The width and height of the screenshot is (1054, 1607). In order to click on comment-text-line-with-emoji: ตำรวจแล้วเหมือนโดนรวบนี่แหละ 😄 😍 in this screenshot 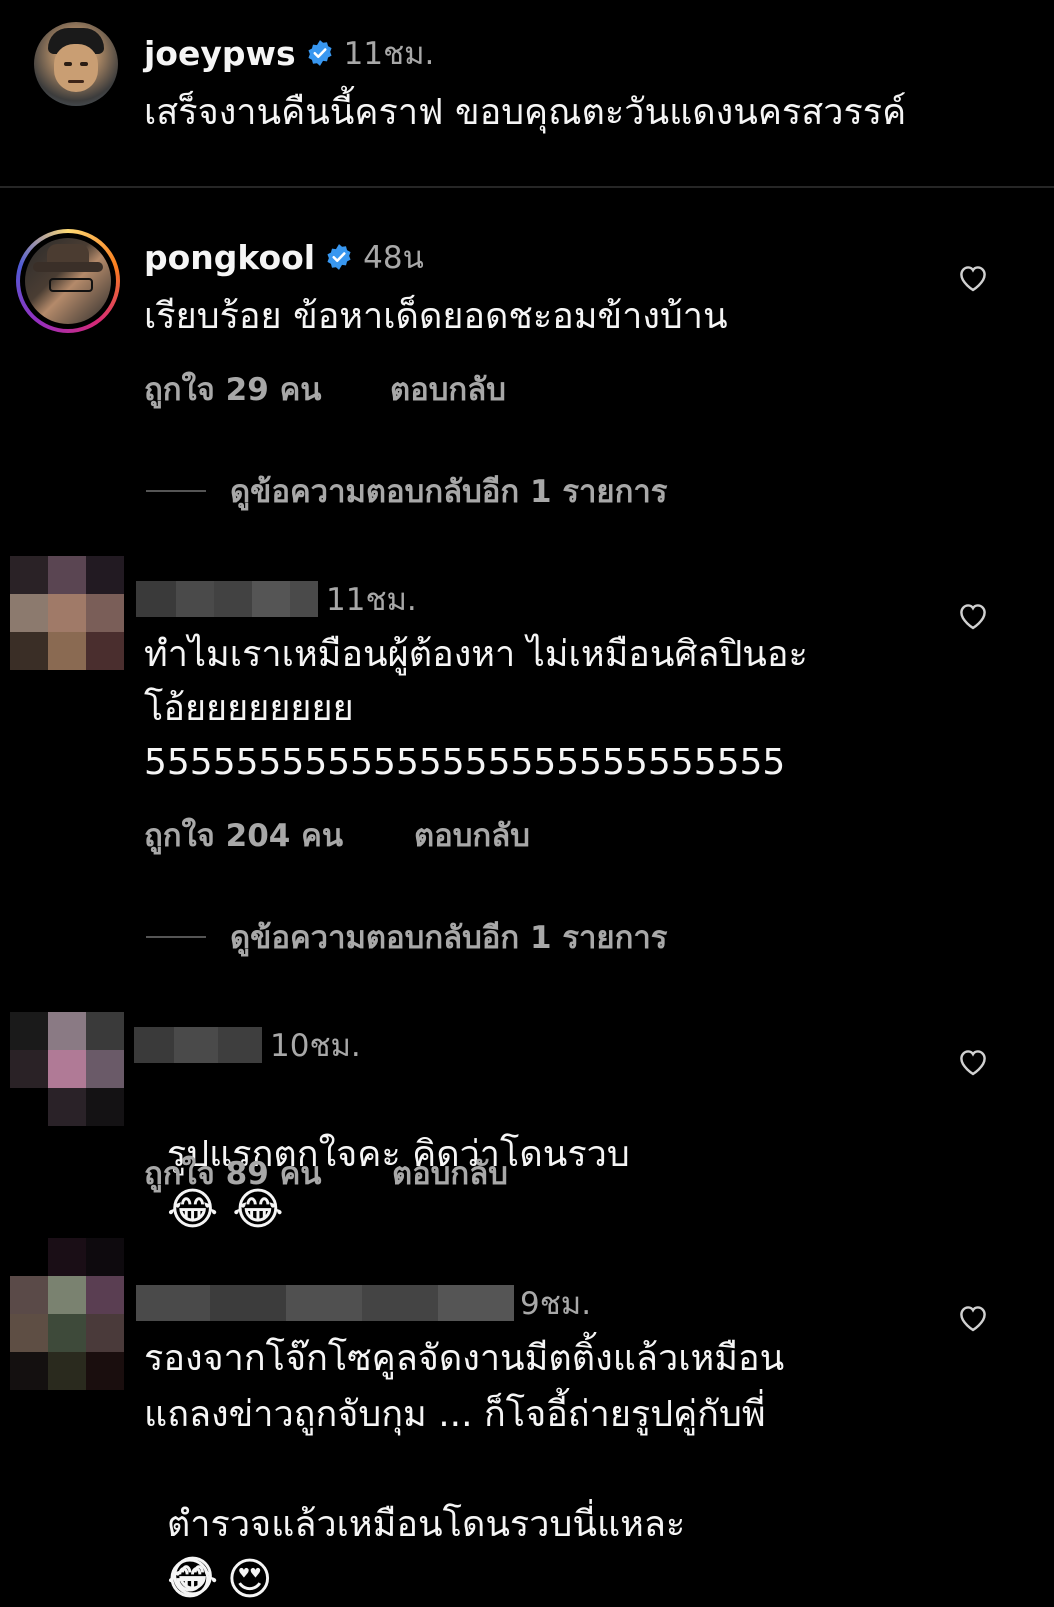, I will do `click(414, 1525)`.